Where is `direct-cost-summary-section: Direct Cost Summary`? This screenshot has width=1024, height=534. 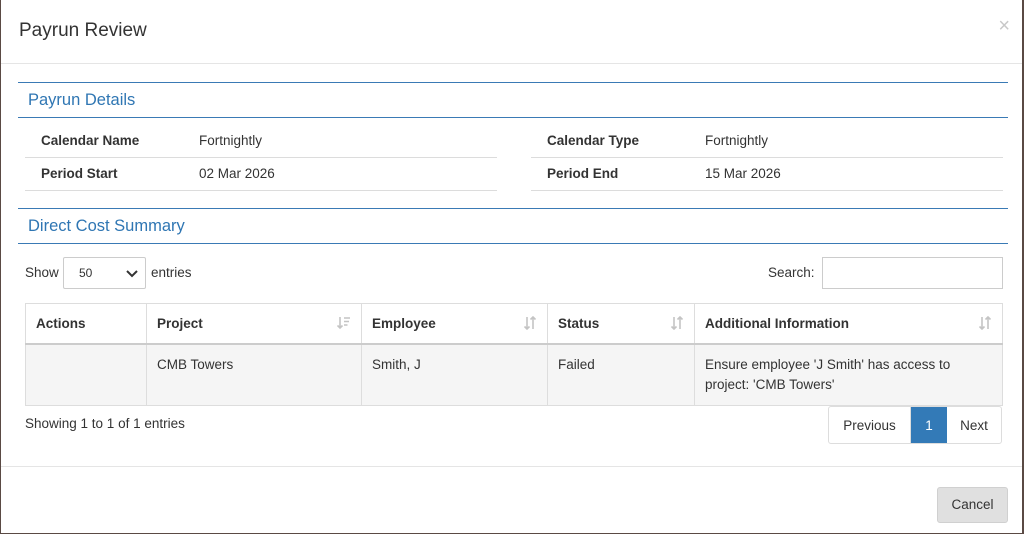
direct-cost-summary-section: Direct Cost Summary is located at coordinates (513, 226).